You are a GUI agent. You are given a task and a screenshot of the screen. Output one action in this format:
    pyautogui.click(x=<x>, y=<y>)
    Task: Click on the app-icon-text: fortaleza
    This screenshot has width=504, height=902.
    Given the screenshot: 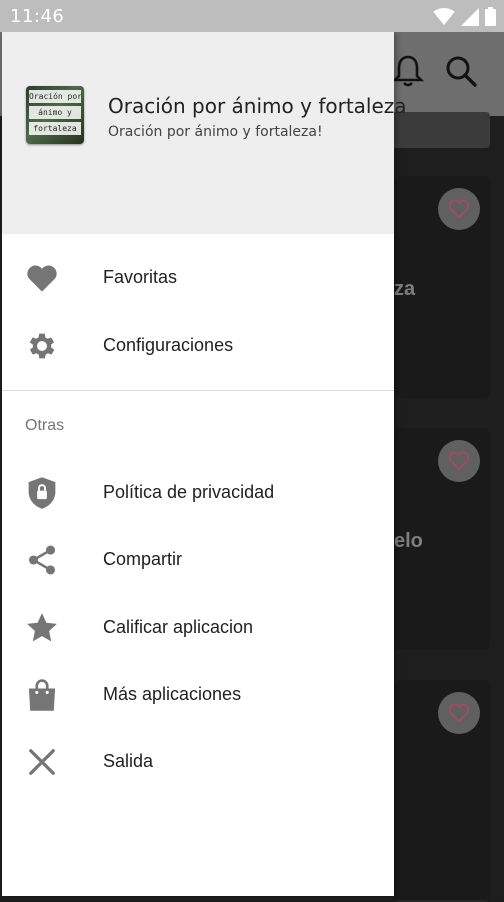 What is the action you would take?
    pyautogui.click(x=55, y=128)
    